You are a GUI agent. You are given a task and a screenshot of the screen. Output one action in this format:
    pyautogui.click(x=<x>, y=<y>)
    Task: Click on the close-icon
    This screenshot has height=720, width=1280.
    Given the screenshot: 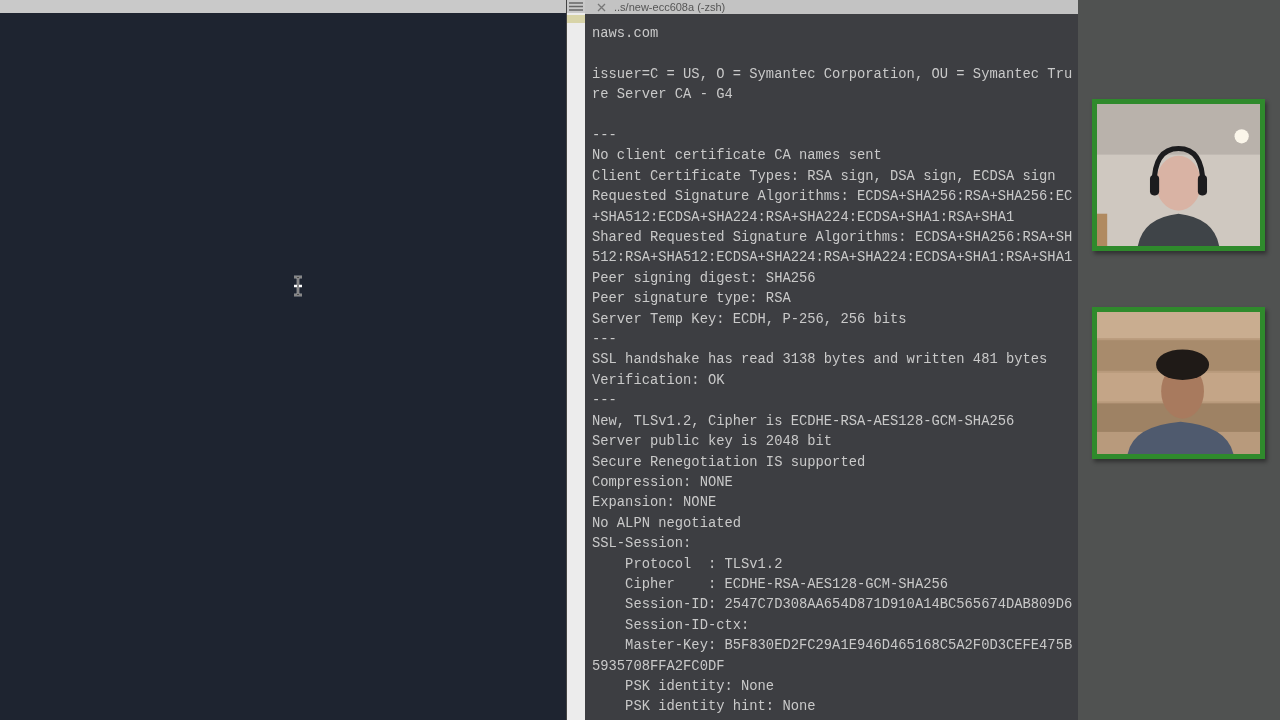 What is the action you would take?
    pyautogui.click(x=601, y=7)
    